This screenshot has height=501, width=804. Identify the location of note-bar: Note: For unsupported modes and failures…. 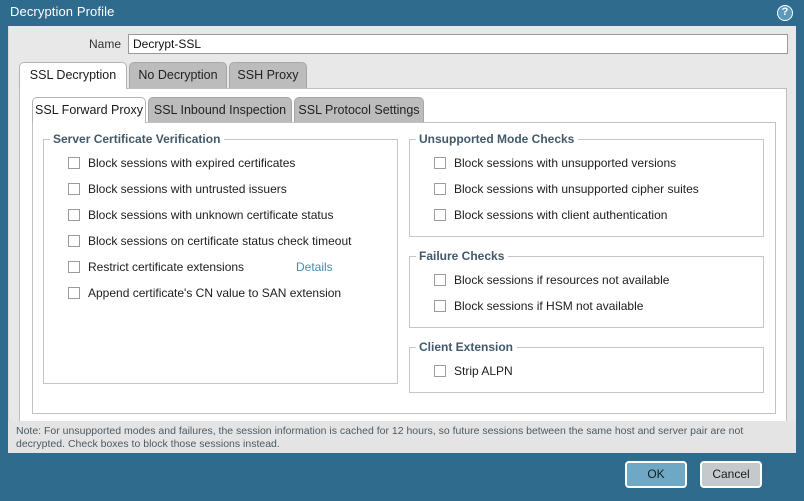
(402, 437).